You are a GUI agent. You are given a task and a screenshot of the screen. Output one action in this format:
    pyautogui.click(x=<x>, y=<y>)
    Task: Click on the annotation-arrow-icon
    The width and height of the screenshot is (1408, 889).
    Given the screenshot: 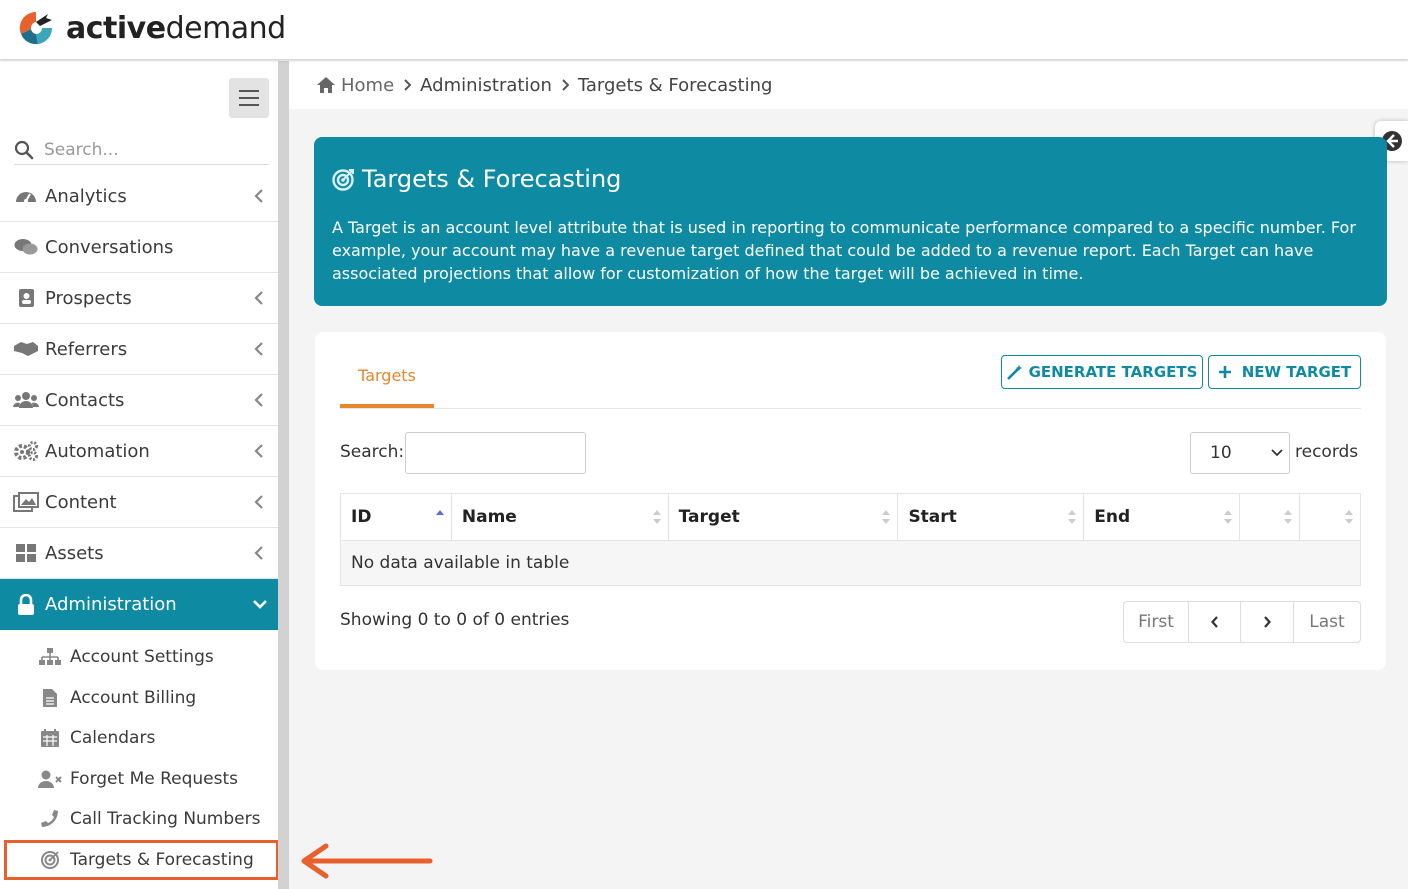 What is the action you would take?
    pyautogui.click(x=367, y=861)
    